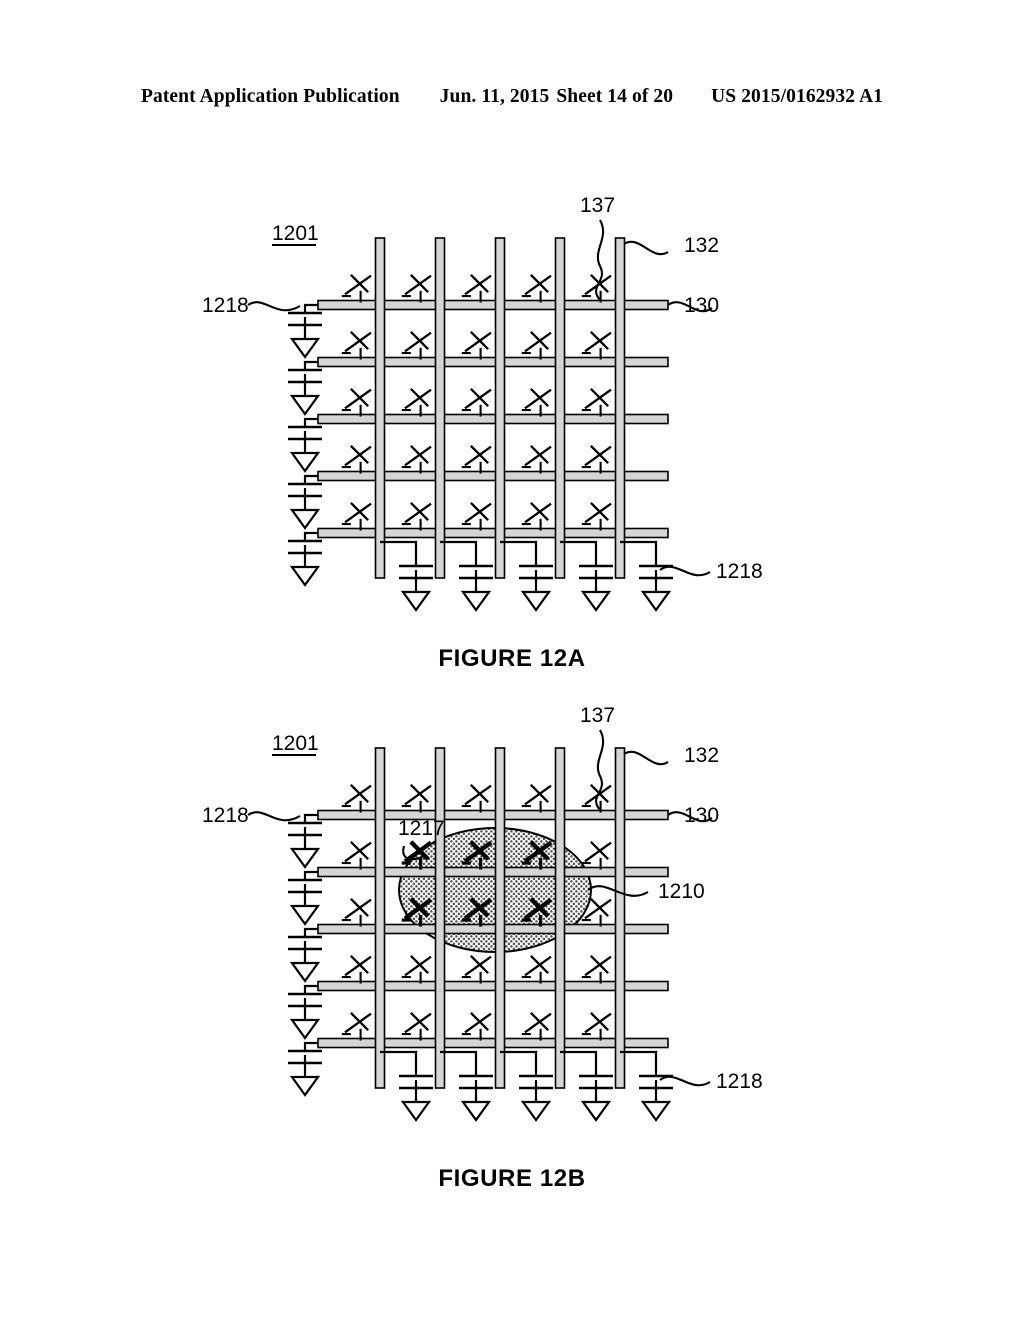 This screenshot has height=1320, width=1024. What do you see at coordinates (270, 96) in the screenshot?
I see `header-publication-title: Patent Application Publication` at bounding box center [270, 96].